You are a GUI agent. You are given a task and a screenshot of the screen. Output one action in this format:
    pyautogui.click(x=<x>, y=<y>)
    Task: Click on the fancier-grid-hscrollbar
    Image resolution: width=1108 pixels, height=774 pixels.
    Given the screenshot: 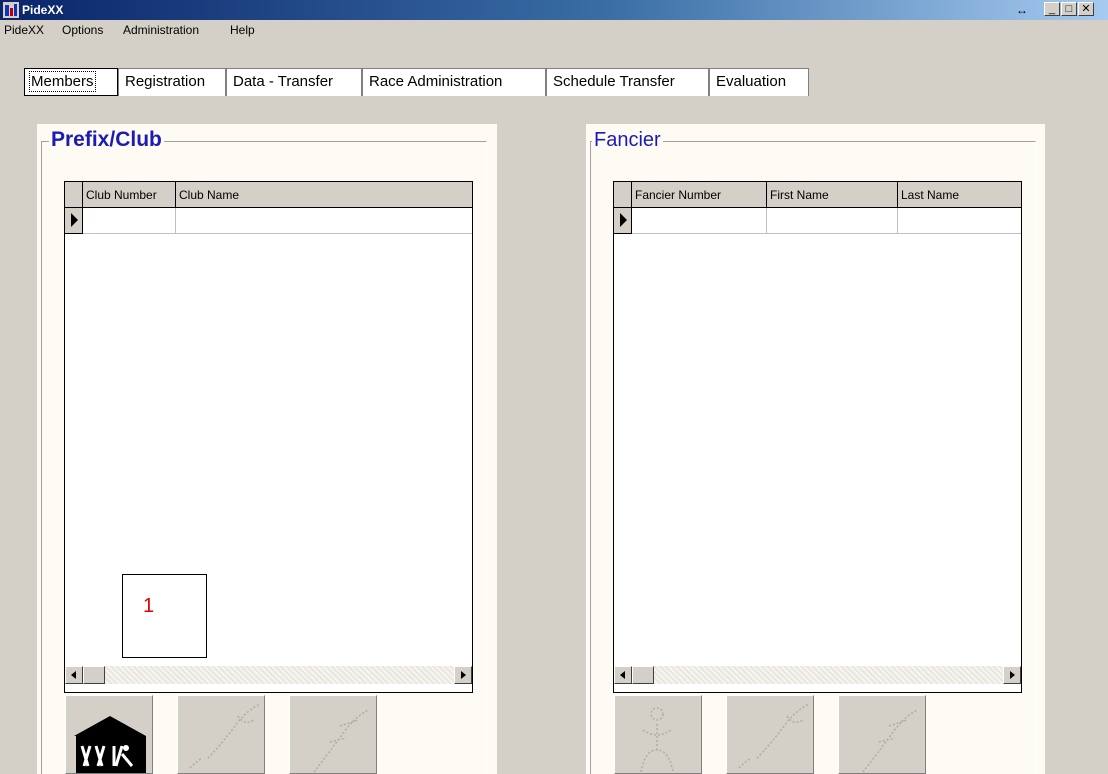 What is the action you would take?
    pyautogui.click(x=817, y=675)
    